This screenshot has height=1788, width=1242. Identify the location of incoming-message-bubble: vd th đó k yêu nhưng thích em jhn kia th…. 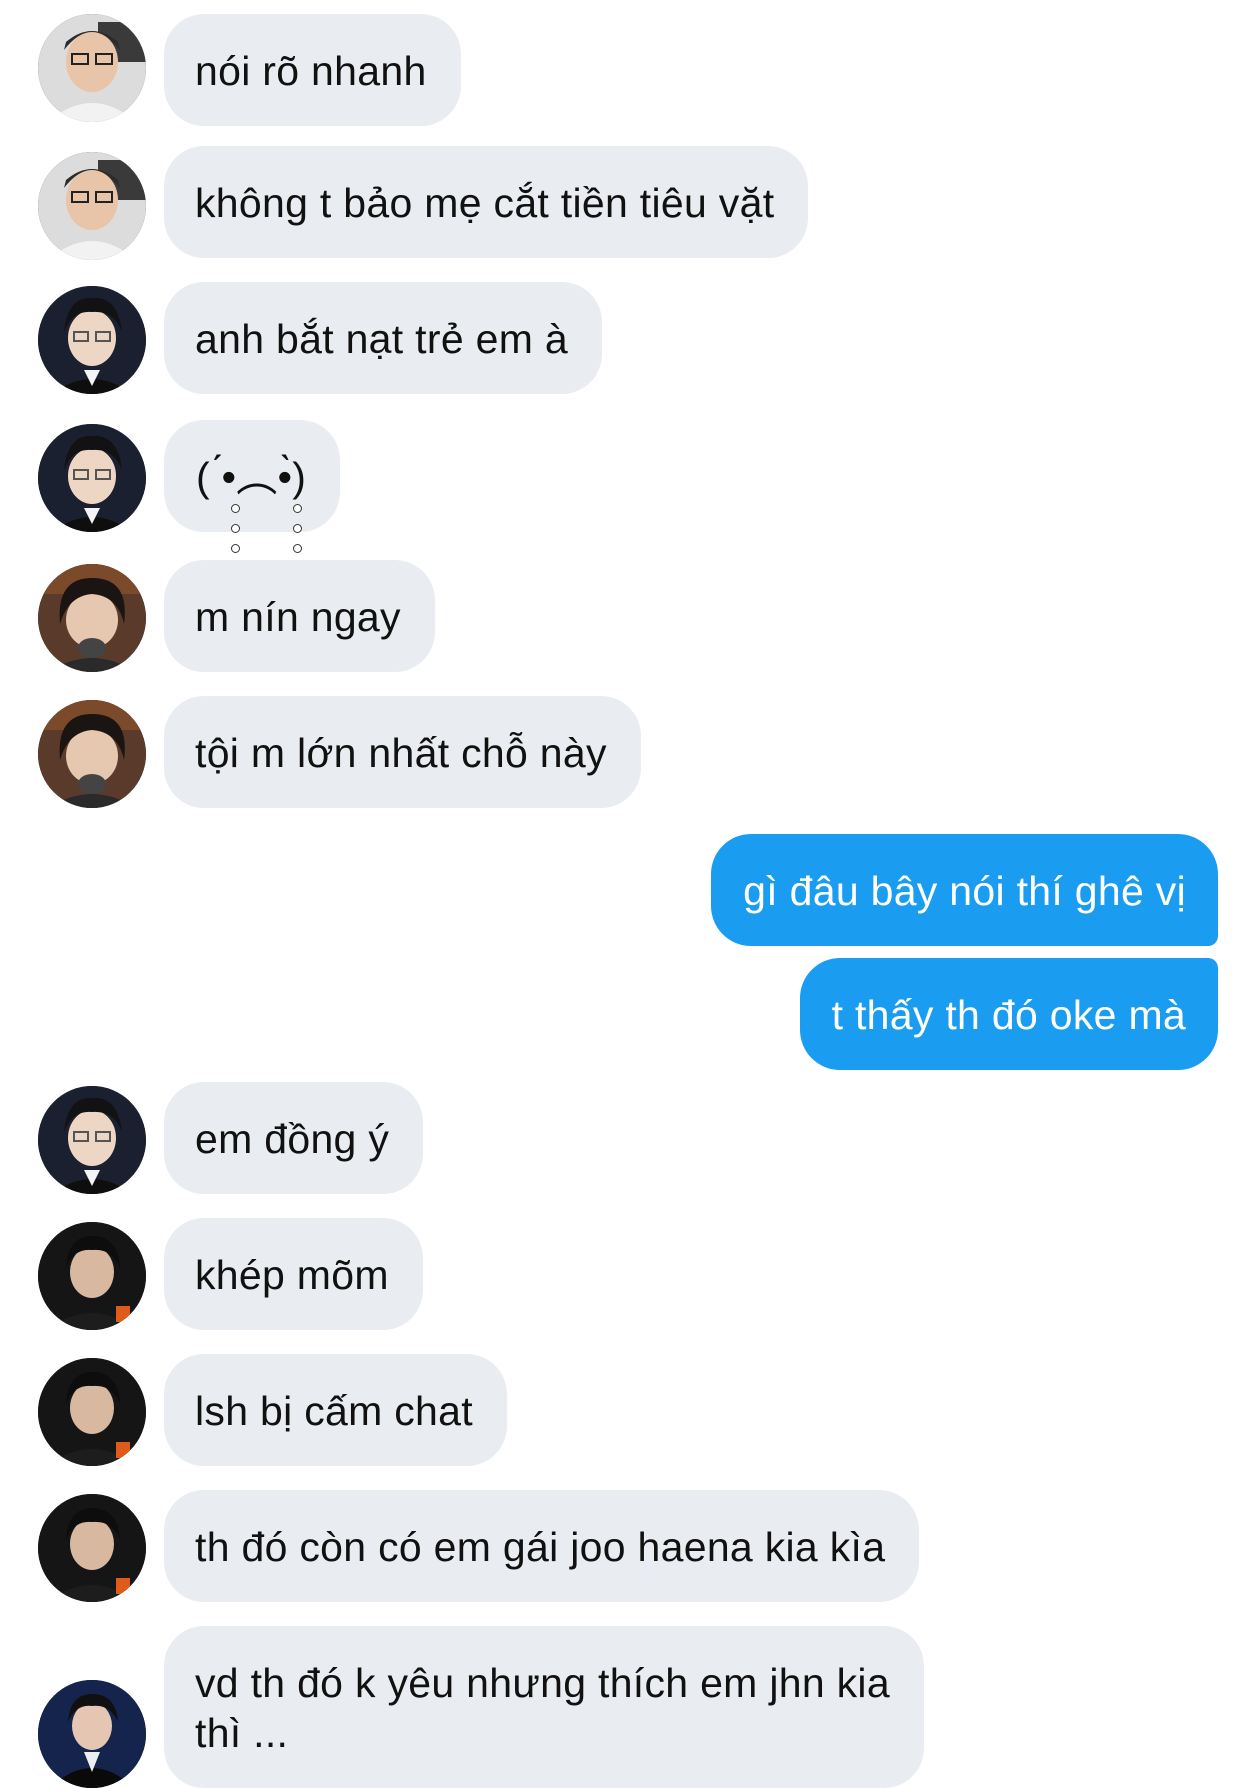
(544, 1707).